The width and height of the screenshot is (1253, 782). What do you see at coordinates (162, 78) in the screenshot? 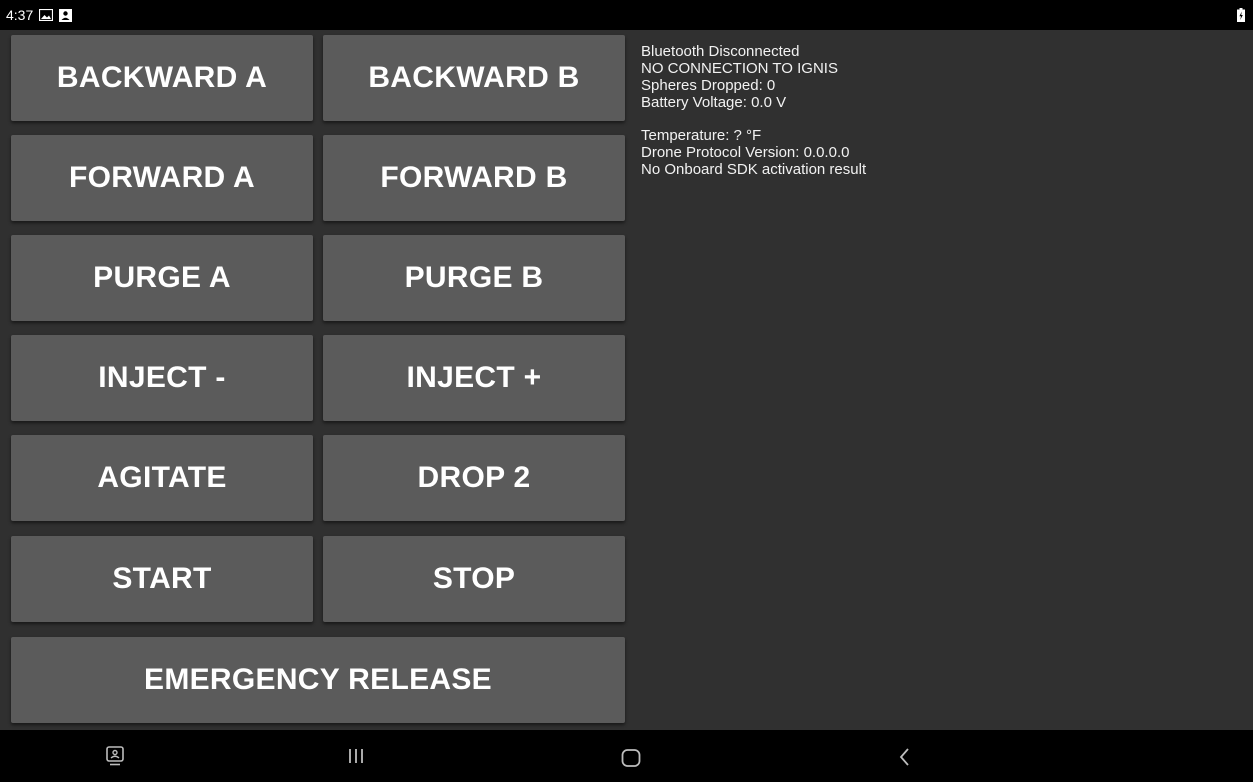
I see `backward-a-button: BACKWARD A` at bounding box center [162, 78].